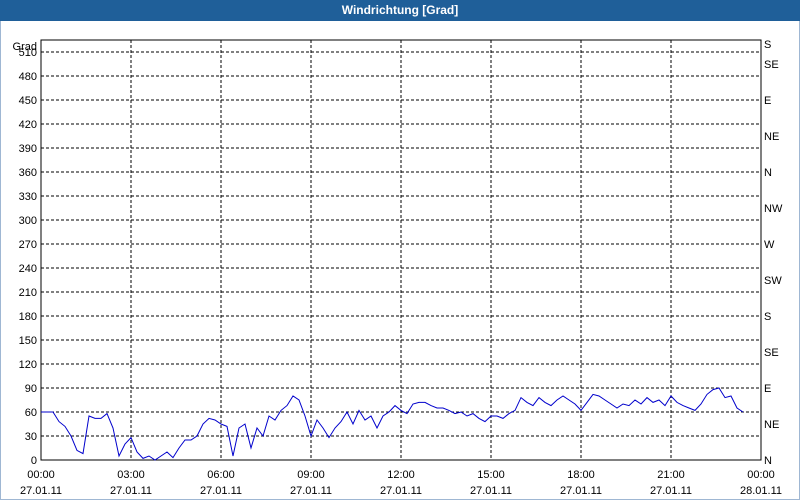  I want to click on y-right-label: NW, so click(773, 209).